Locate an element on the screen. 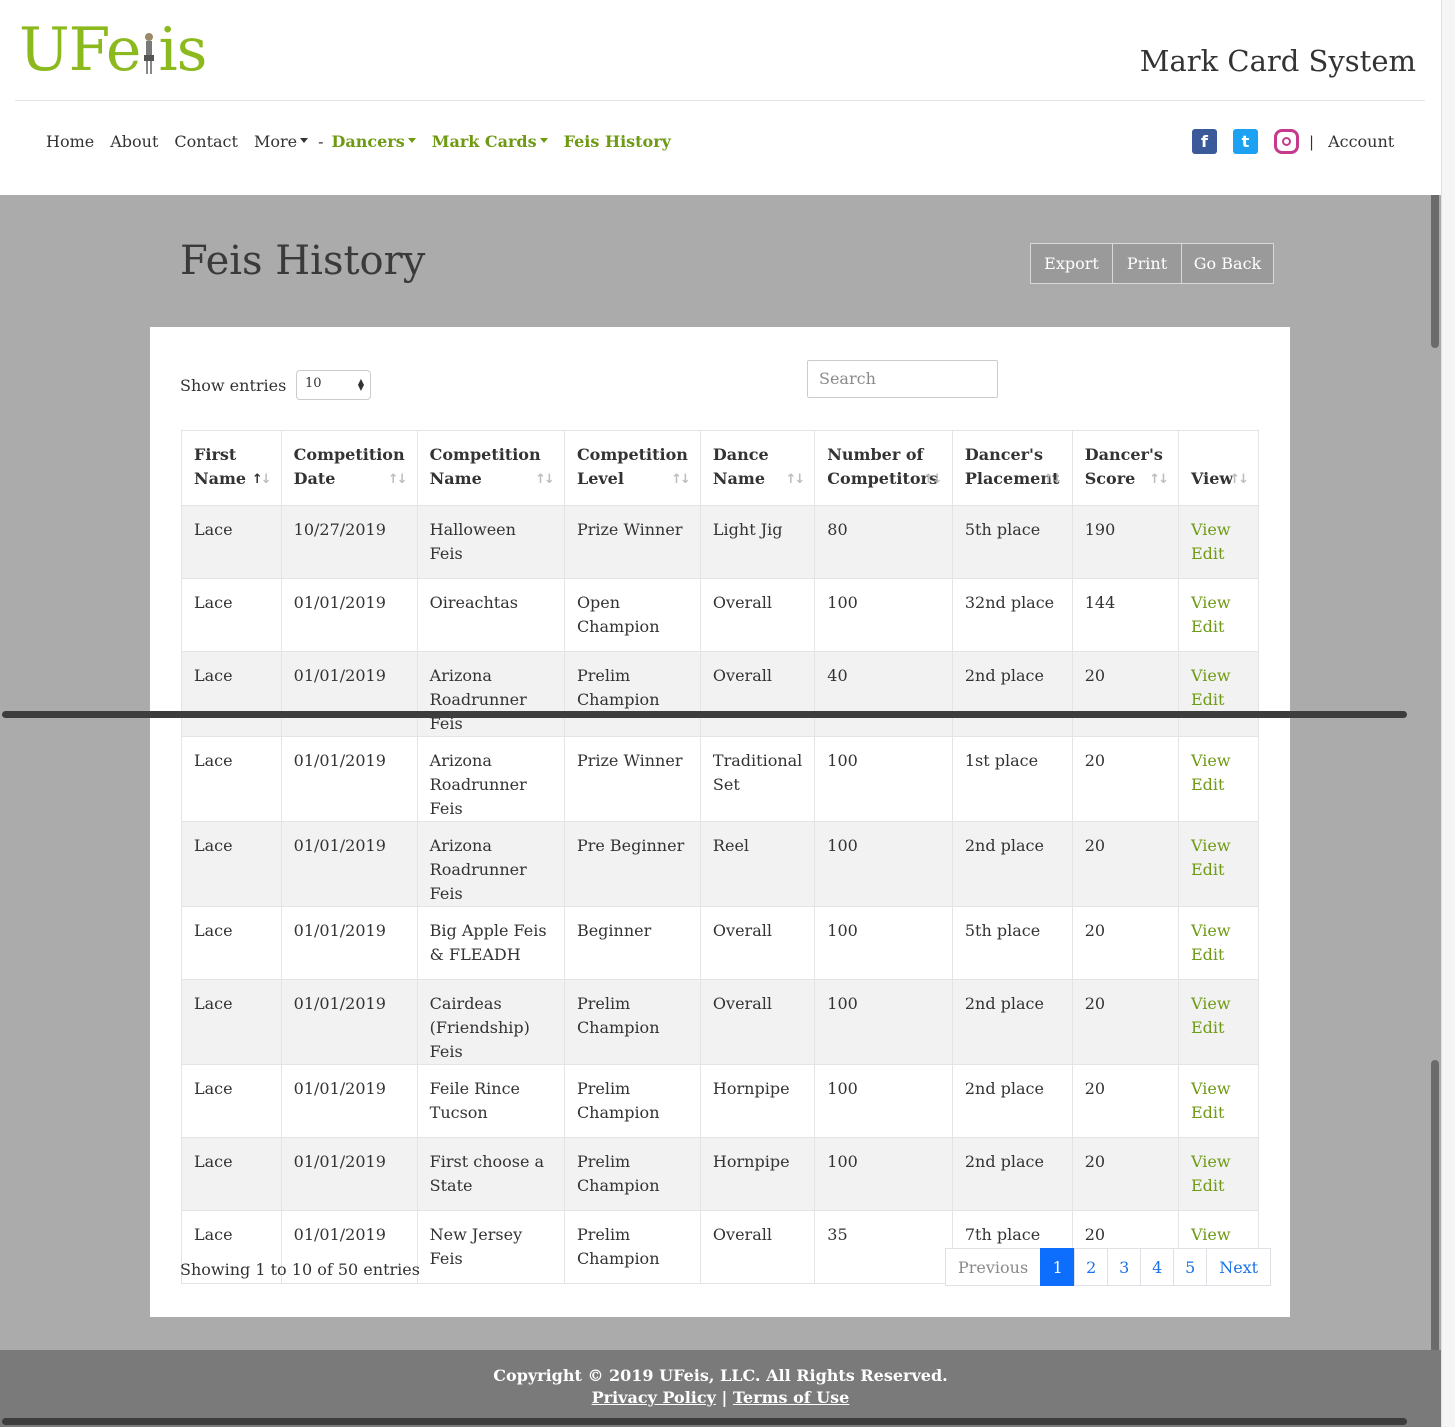 The width and height of the screenshot is (1455, 1427). score-cell: 144 is located at coordinates (1125, 615).